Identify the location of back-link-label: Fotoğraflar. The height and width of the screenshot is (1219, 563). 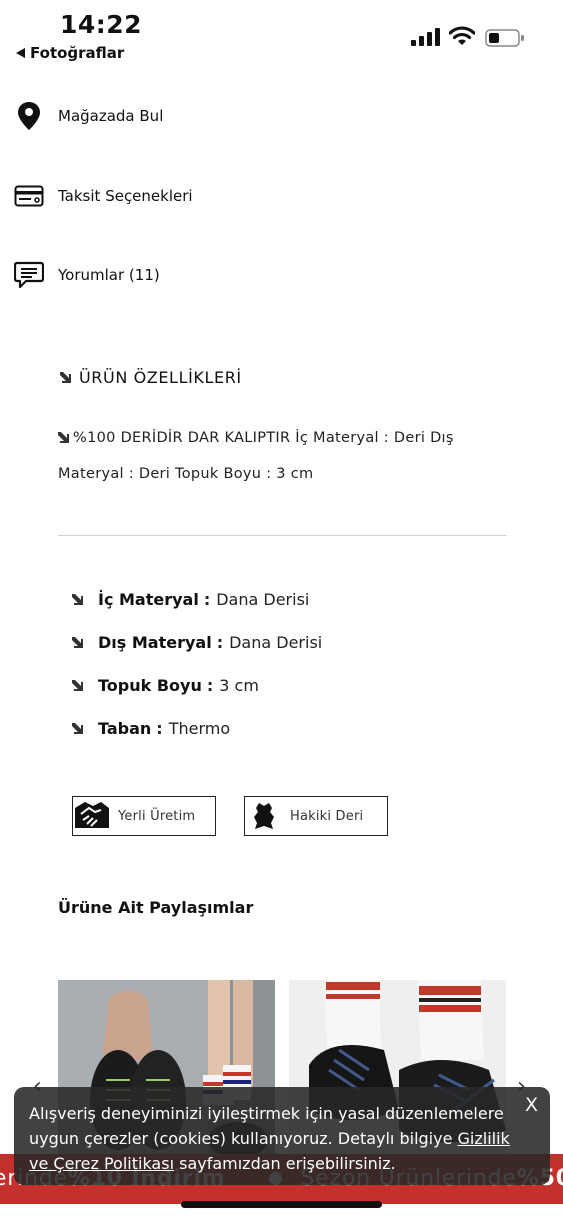
(77, 53).